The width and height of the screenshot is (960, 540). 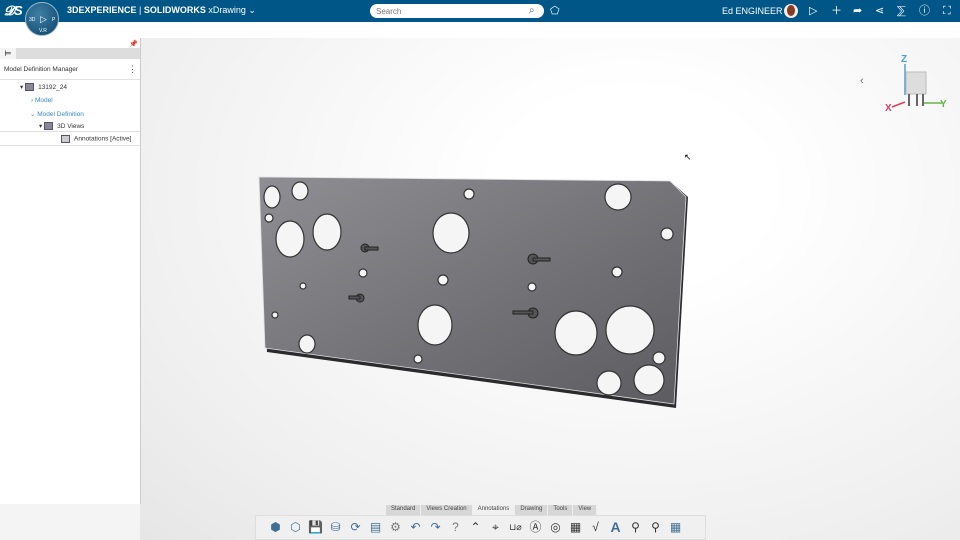 I want to click on balloon-icon: ⚲, so click(x=635, y=527).